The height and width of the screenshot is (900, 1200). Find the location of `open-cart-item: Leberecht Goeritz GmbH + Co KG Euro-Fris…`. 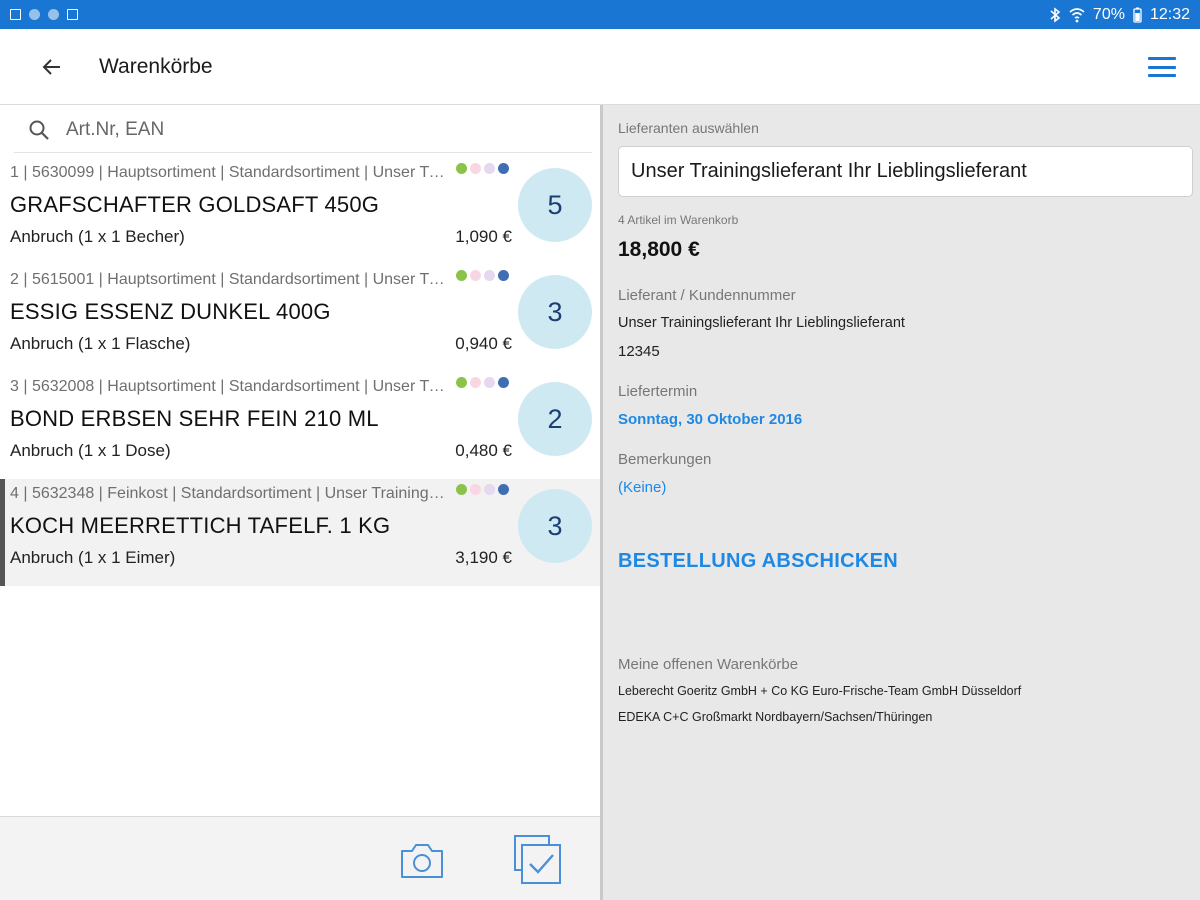

open-cart-item: Leberecht Goeritz GmbH + Co KG Euro-Fris… is located at coordinates (819, 691).